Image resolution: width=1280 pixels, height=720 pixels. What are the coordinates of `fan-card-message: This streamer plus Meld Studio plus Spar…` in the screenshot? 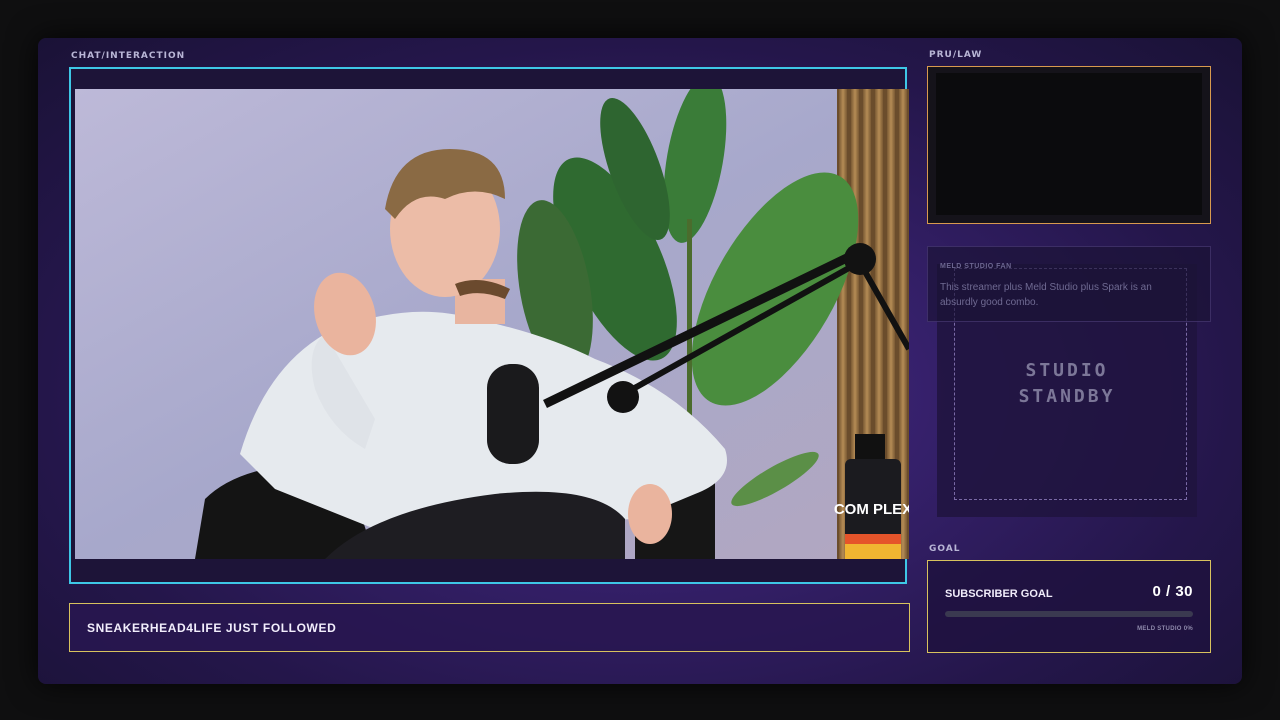 It's located at (1046, 295).